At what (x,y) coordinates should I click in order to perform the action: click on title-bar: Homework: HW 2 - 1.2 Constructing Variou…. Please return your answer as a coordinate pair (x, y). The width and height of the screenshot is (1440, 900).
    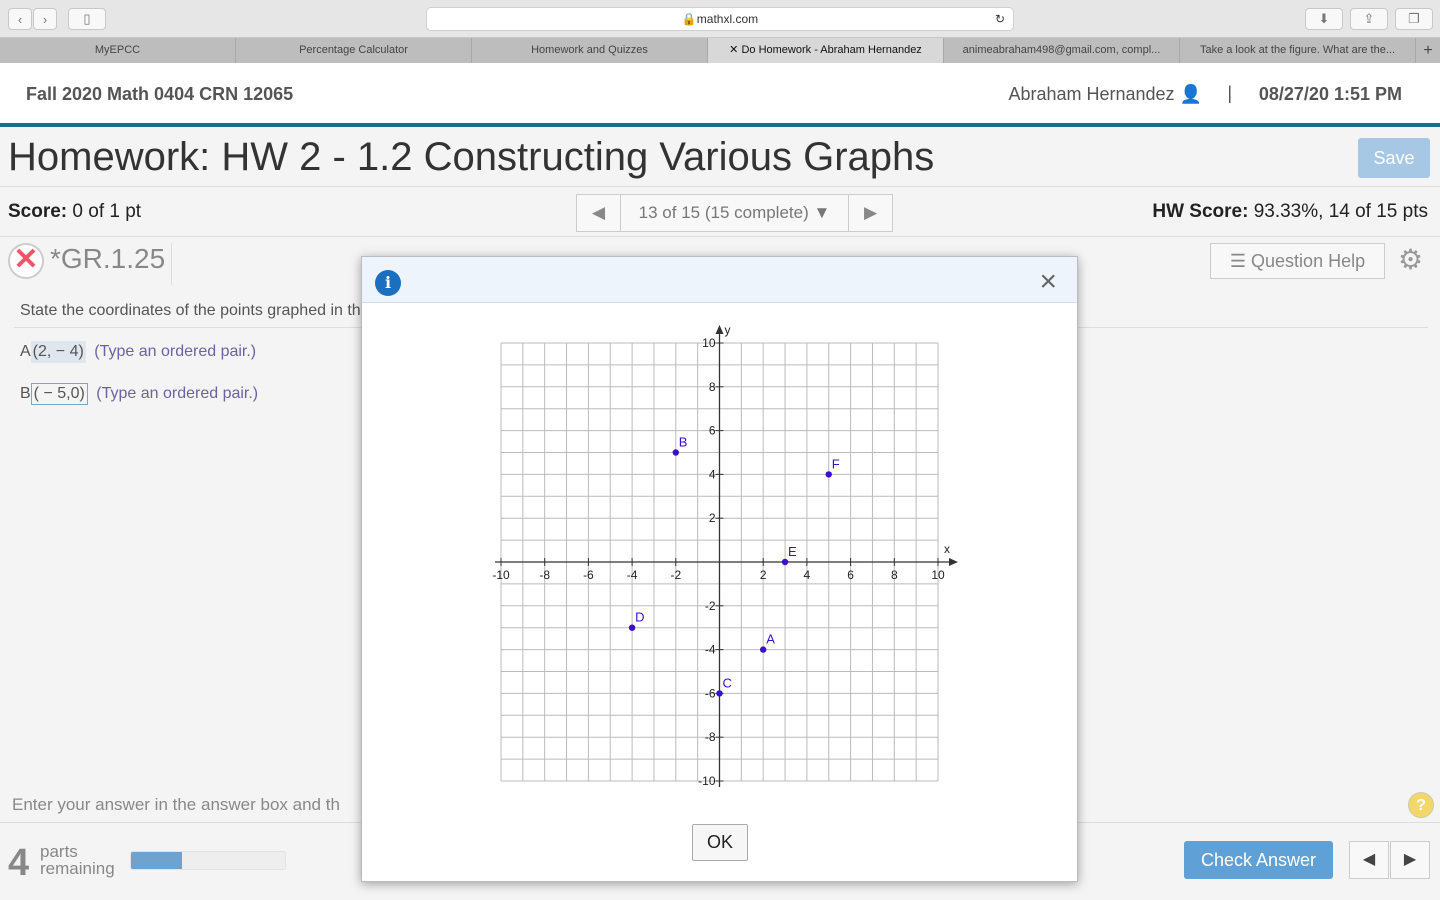
    Looking at the image, I should click on (720, 157).